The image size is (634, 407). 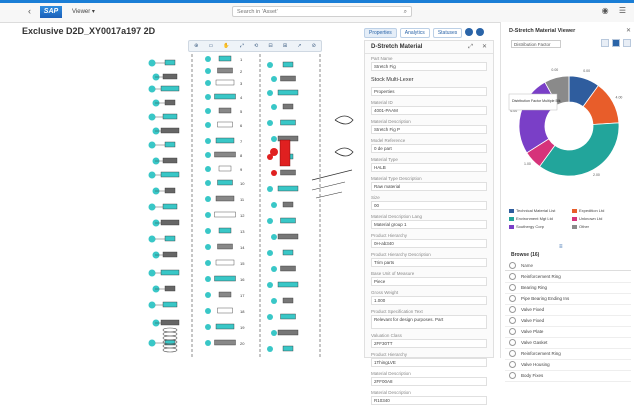 I want to click on sap-logo: SAP, so click(x=51, y=12).